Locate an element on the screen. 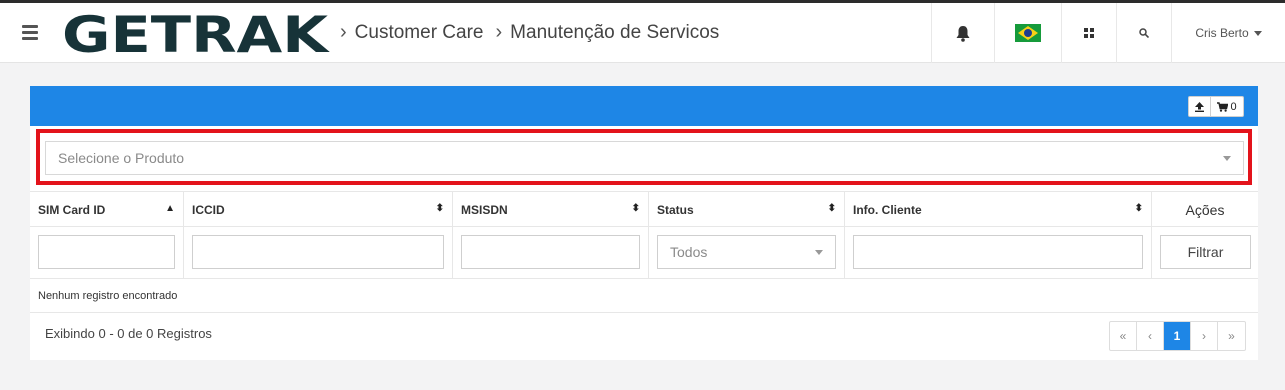 The width and height of the screenshot is (1285, 390). empty-message: Nenhum registro encontrado is located at coordinates (644, 296).